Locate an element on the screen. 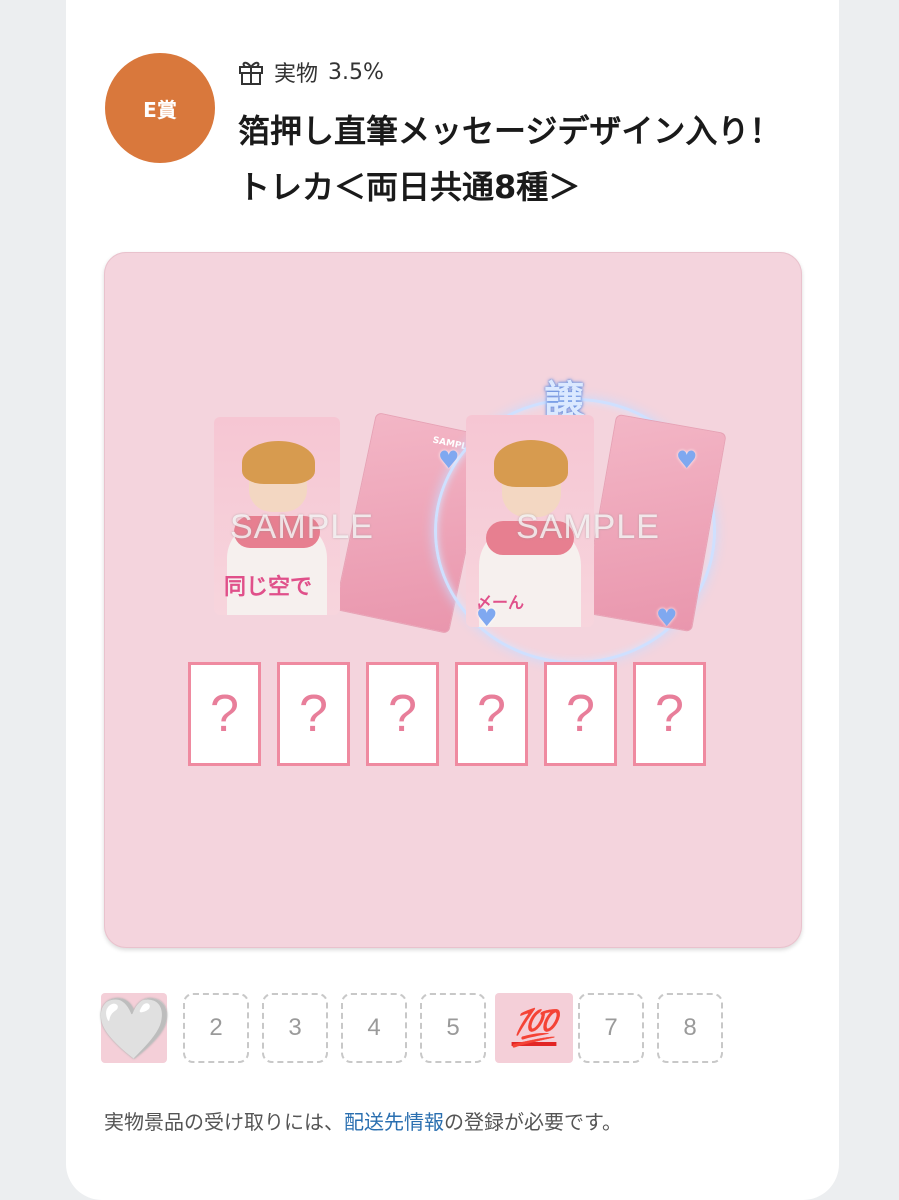 The image size is (899, 1200). variant-thumb-7: 7 is located at coordinates (611, 1028).